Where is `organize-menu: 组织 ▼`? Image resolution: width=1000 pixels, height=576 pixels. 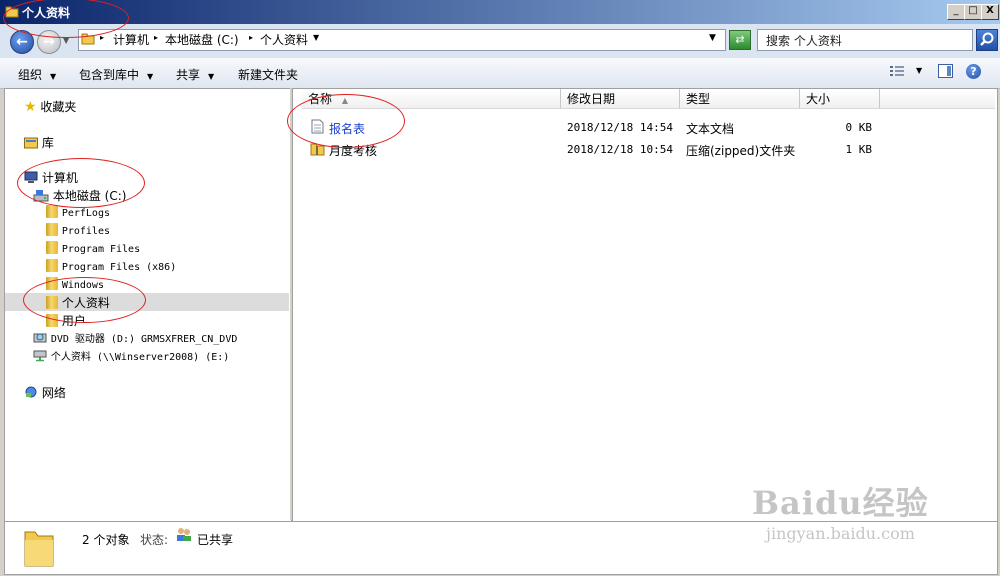
organize-menu: 组织 ▼ is located at coordinates (37, 74).